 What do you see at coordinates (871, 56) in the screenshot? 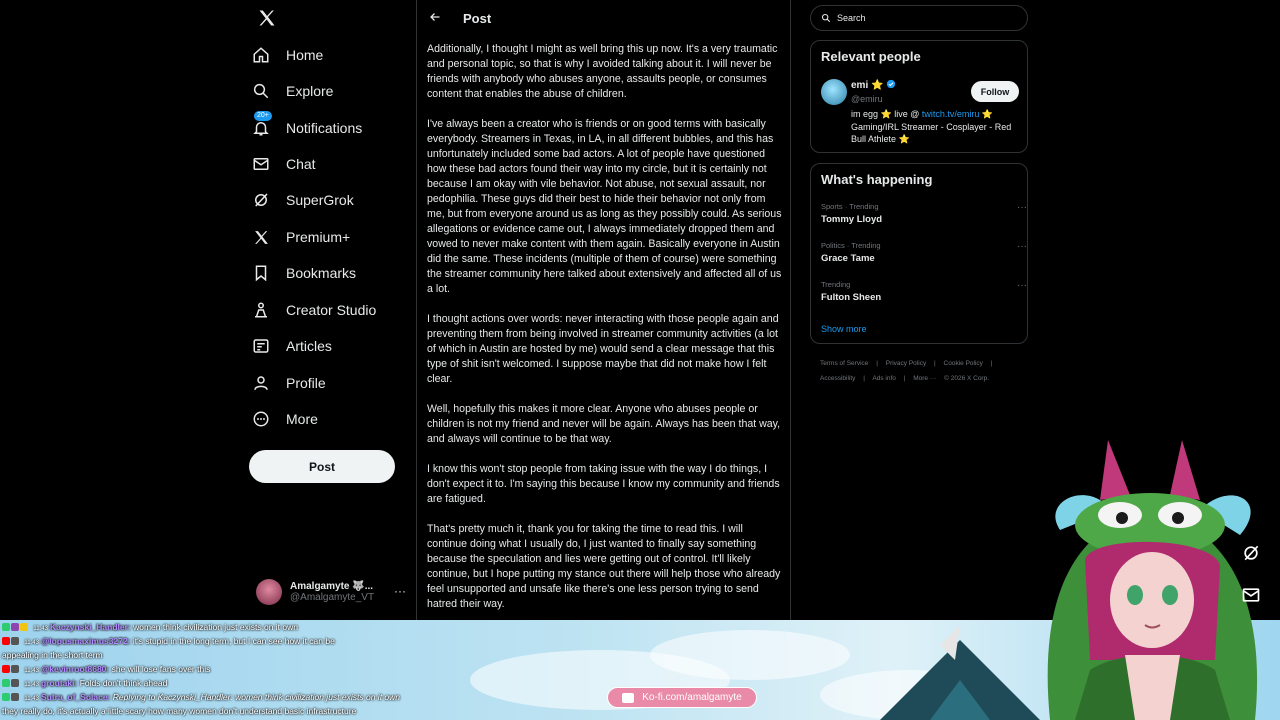
I see `relevant-people-title: Relevant people` at bounding box center [871, 56].